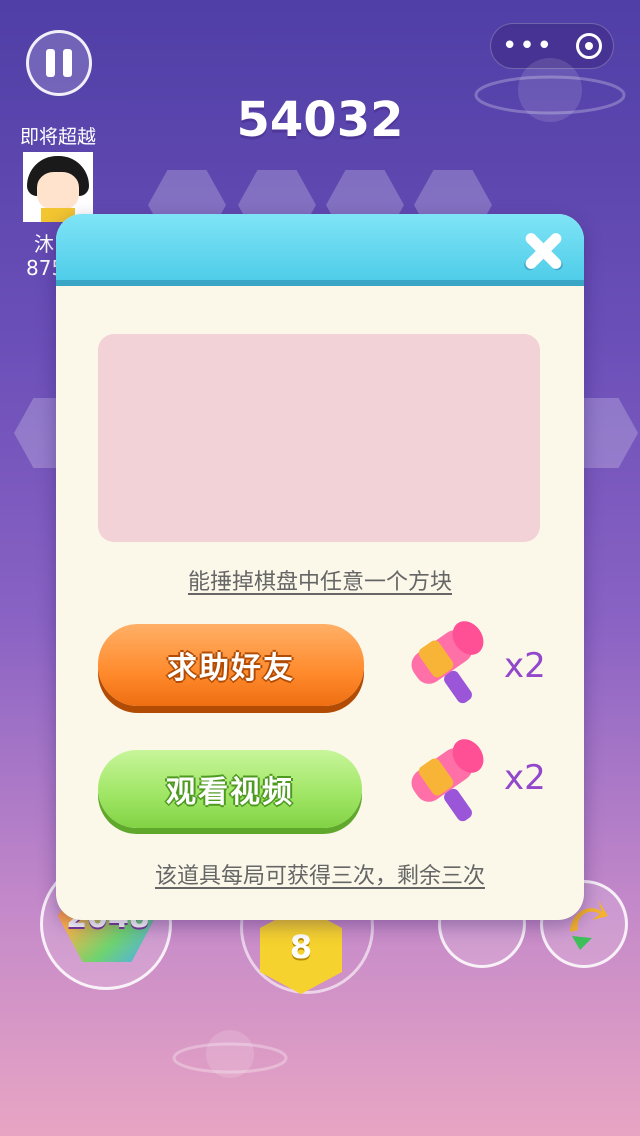 This screenshot has height=1136, width=640. I want to click on watch-video-button: 观看视频, so click(230, 789).